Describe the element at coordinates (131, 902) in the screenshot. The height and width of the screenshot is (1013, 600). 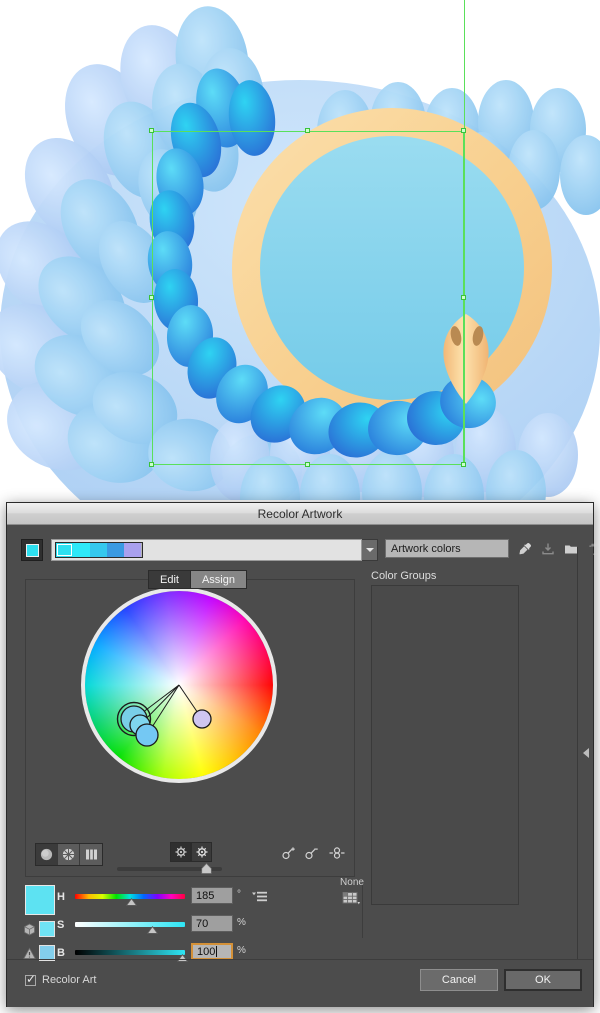
I see `hue-slider-knob` at that location.